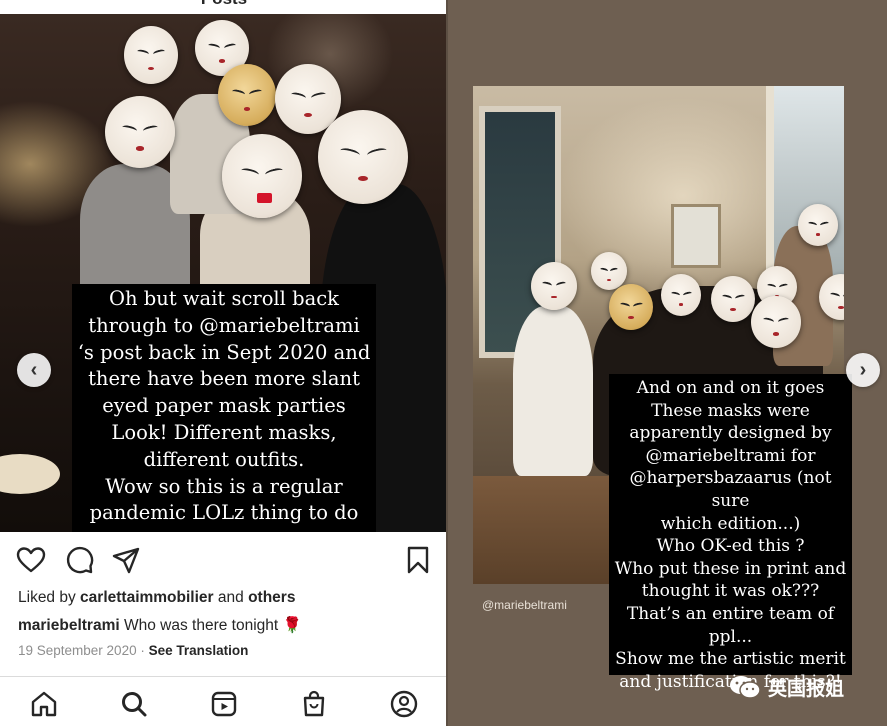 This screenshot has height=726, width=887. Describe the element at coordinates (730, 568) in the screenshot. I see `caption-line: Who put these in print and` at that location.